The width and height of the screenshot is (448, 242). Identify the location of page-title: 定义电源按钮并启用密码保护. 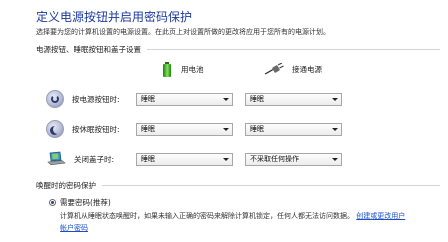
(114, 17).